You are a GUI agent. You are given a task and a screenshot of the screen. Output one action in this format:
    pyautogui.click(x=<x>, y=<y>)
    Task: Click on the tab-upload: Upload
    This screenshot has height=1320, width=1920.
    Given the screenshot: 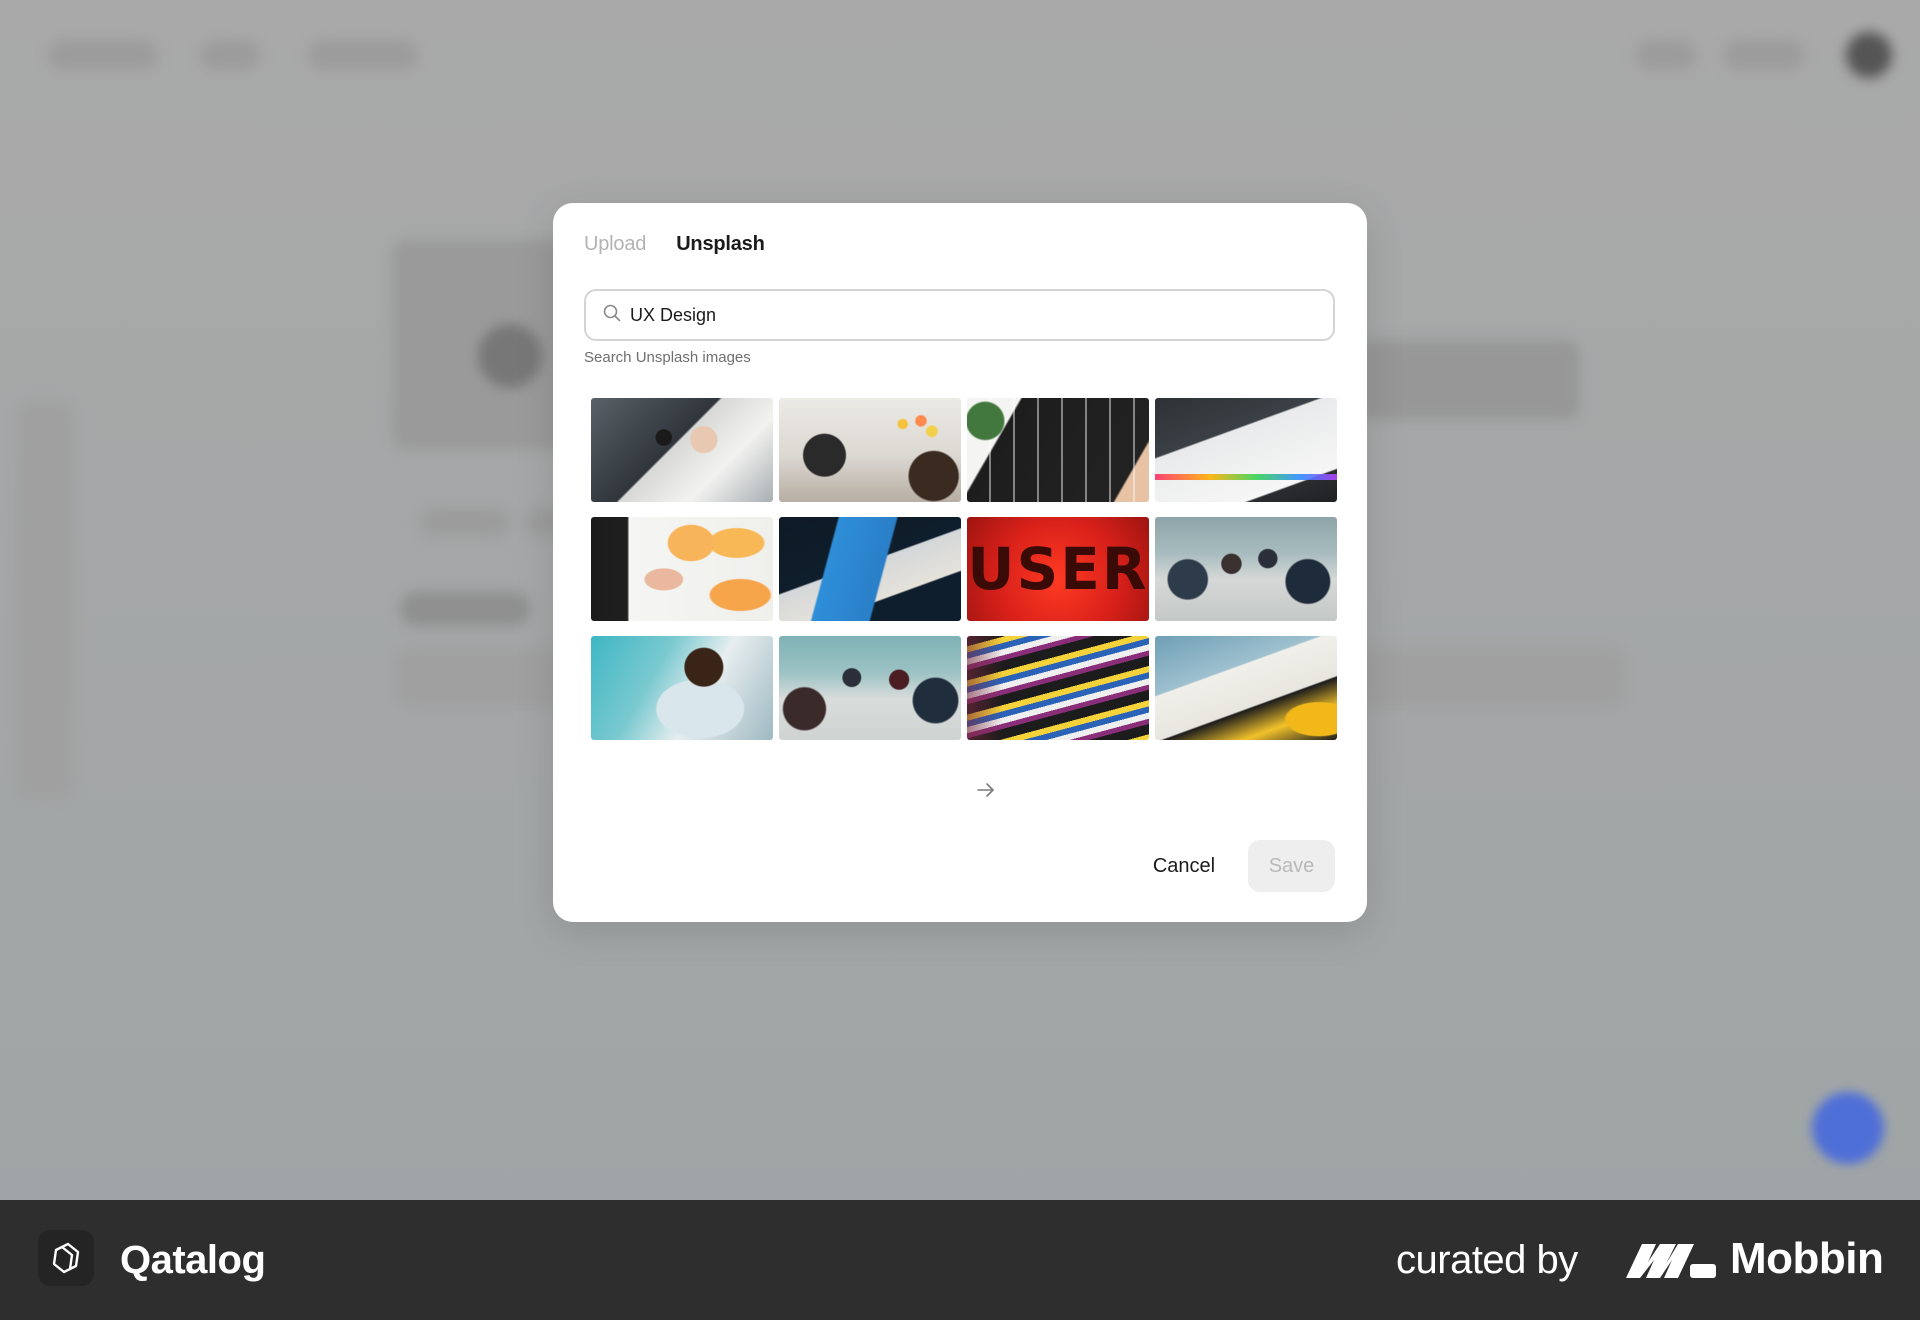 What is the action you would take?
    pyautogui.click(x=615, y=244)
    